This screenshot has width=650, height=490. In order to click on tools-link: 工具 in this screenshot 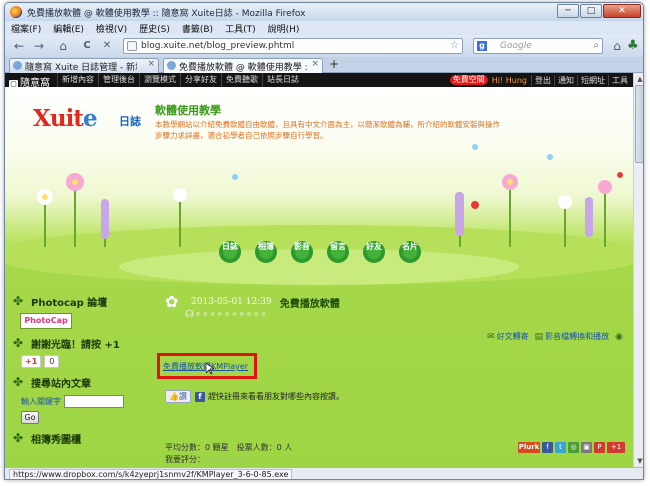, I will do `click(619, 80)`.